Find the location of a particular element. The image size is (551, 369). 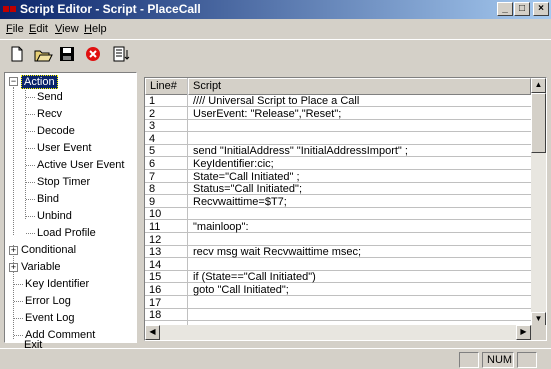

line-number-cell: 7 is located at coordinates (152, 176).